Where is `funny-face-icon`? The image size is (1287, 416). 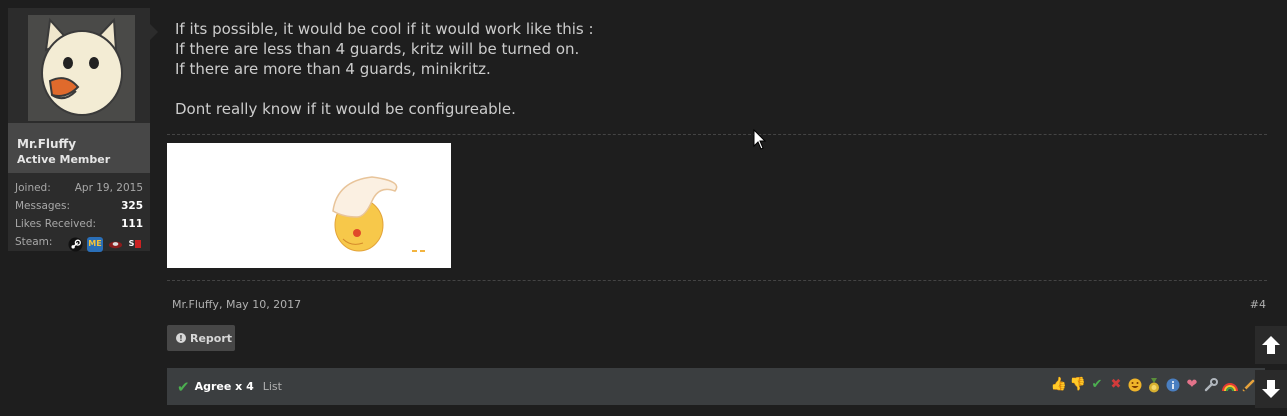
funny-face-icon is located at coordinates (1135, 385).